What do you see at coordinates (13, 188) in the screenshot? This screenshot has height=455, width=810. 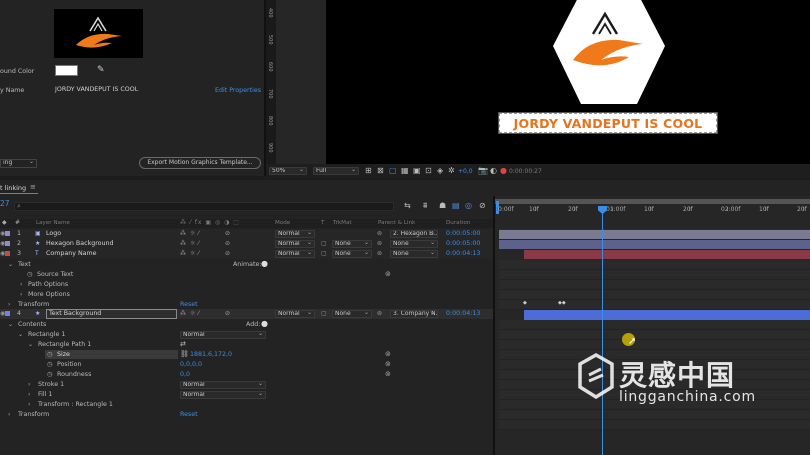 I see `timeline-title: t linking` at bounding box center [13, 188].